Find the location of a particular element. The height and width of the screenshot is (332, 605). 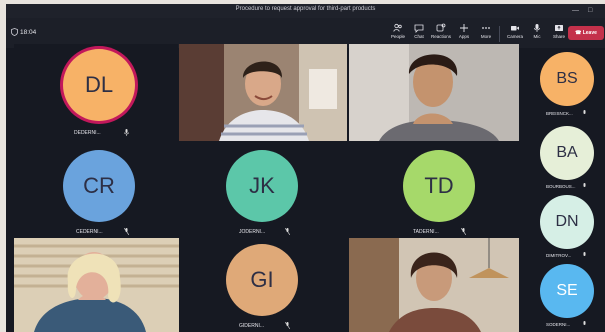

maximize-icon: □ is located at coordinates (590, 11).